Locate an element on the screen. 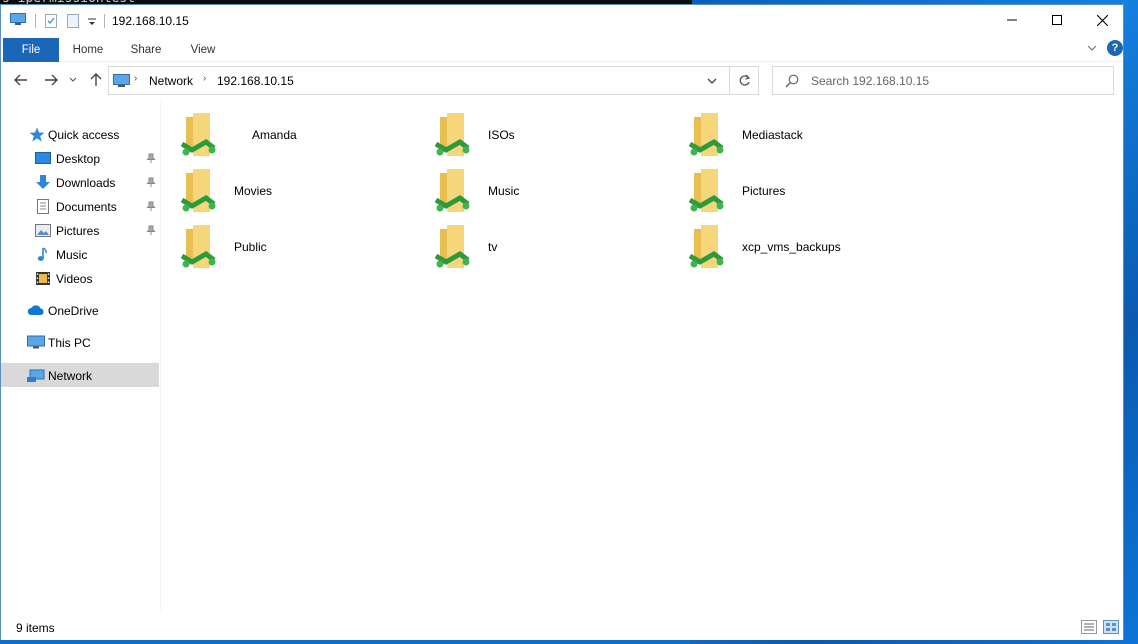  folder-name: Movies is located at coordinates (253, 191).